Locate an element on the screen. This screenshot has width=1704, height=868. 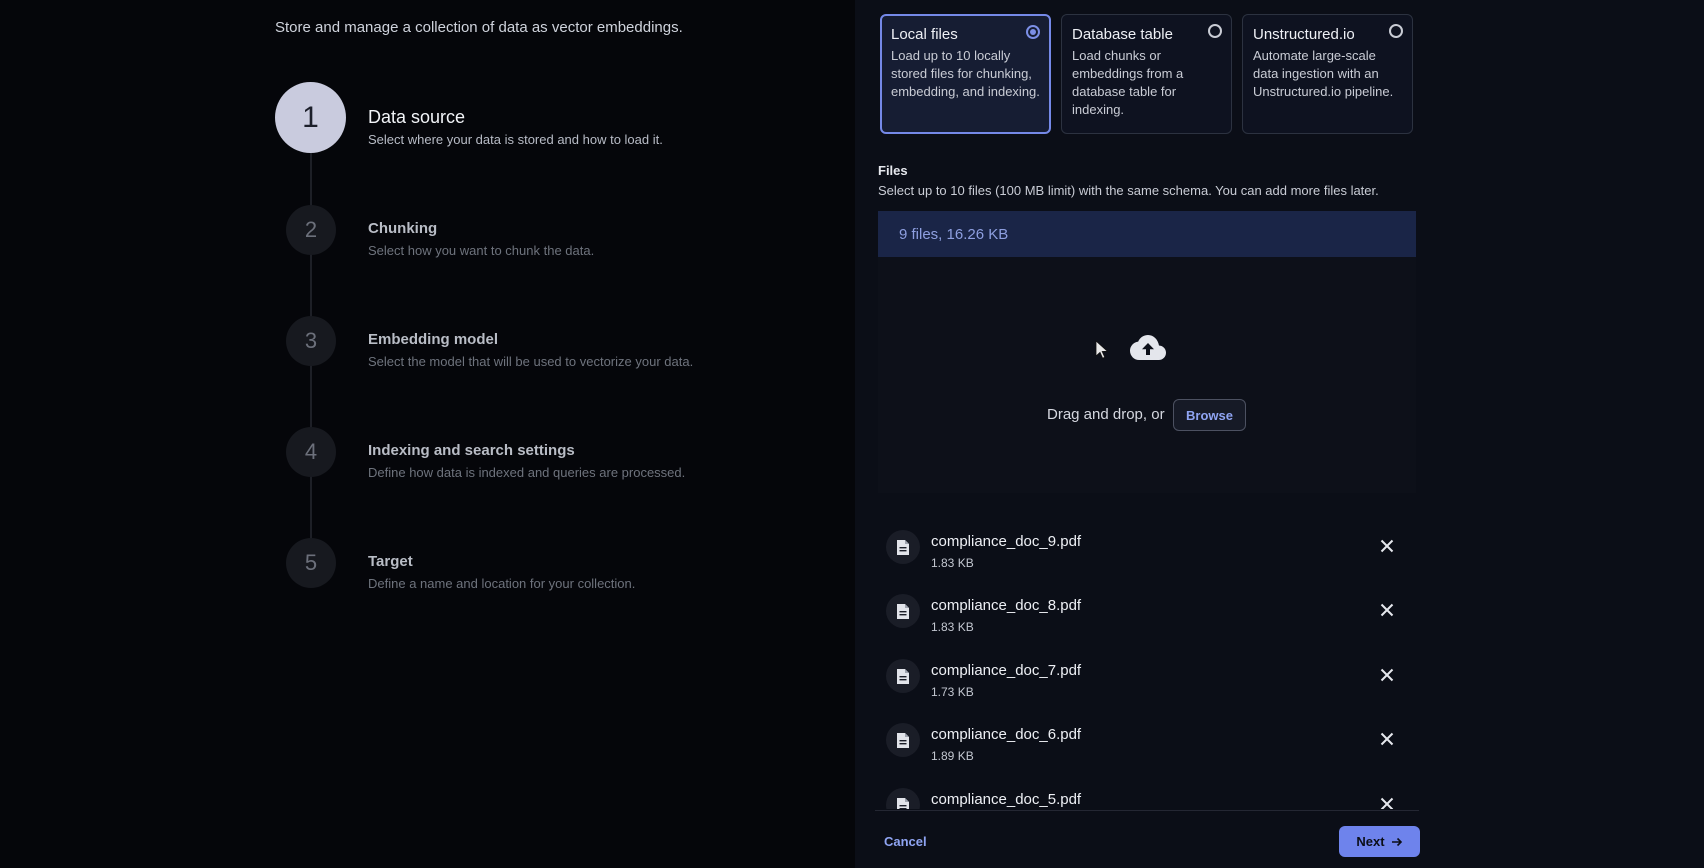
step-title: Indexing and search settings is located at coordinates (471, 450).